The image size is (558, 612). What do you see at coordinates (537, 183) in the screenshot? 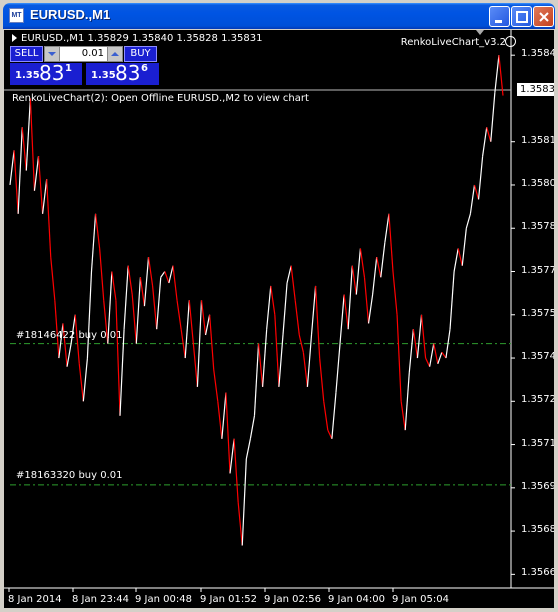
I see `price-tick-label: 1.35800` at bounding box center [537, 183].